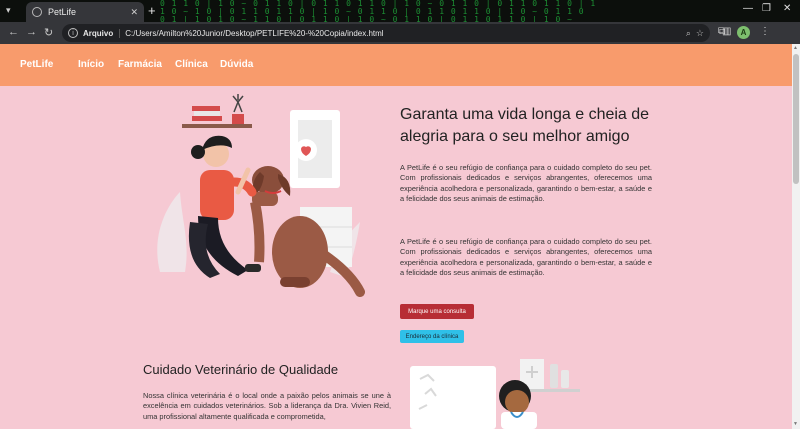  I want to click on nav-link-clinica: Clínica, so click(191, 64).